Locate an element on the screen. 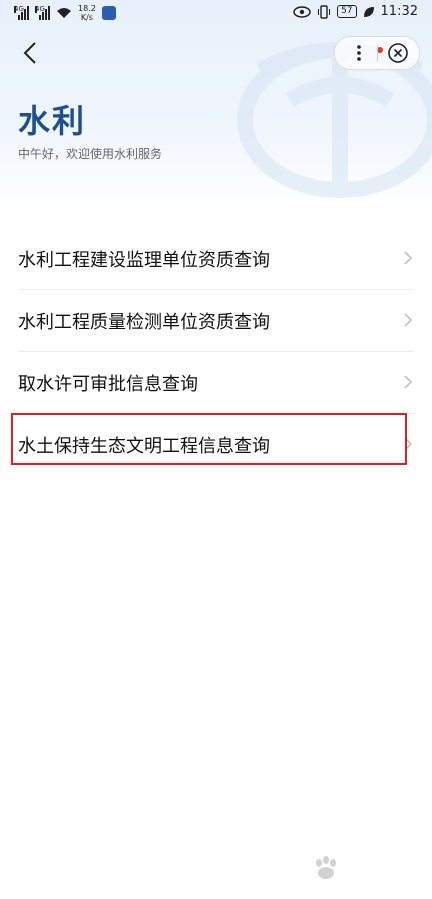 This screenshot has width=432, height=899. close-button is located at coordinates (398, 53).